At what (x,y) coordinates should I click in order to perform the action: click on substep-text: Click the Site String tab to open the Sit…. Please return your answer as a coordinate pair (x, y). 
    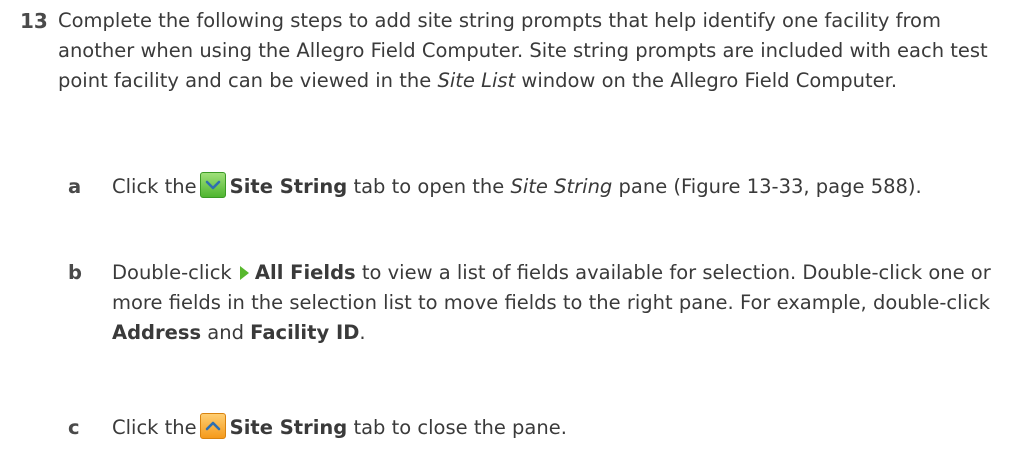
    Looking at the image, I should click on (552, 187).